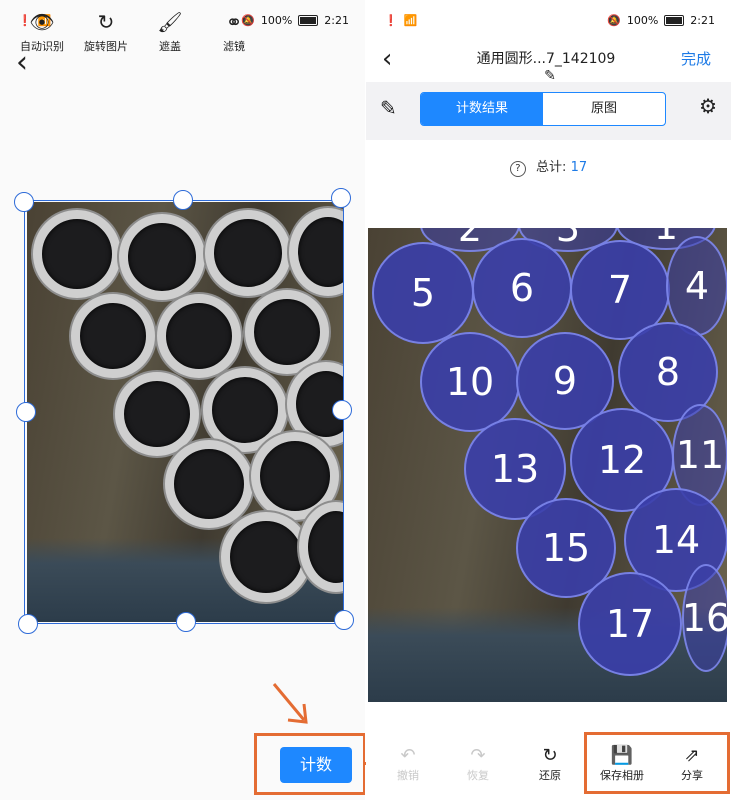 This screenshot has width=731, height=800. I want to click on help-icon: ?, so click(517, 169).